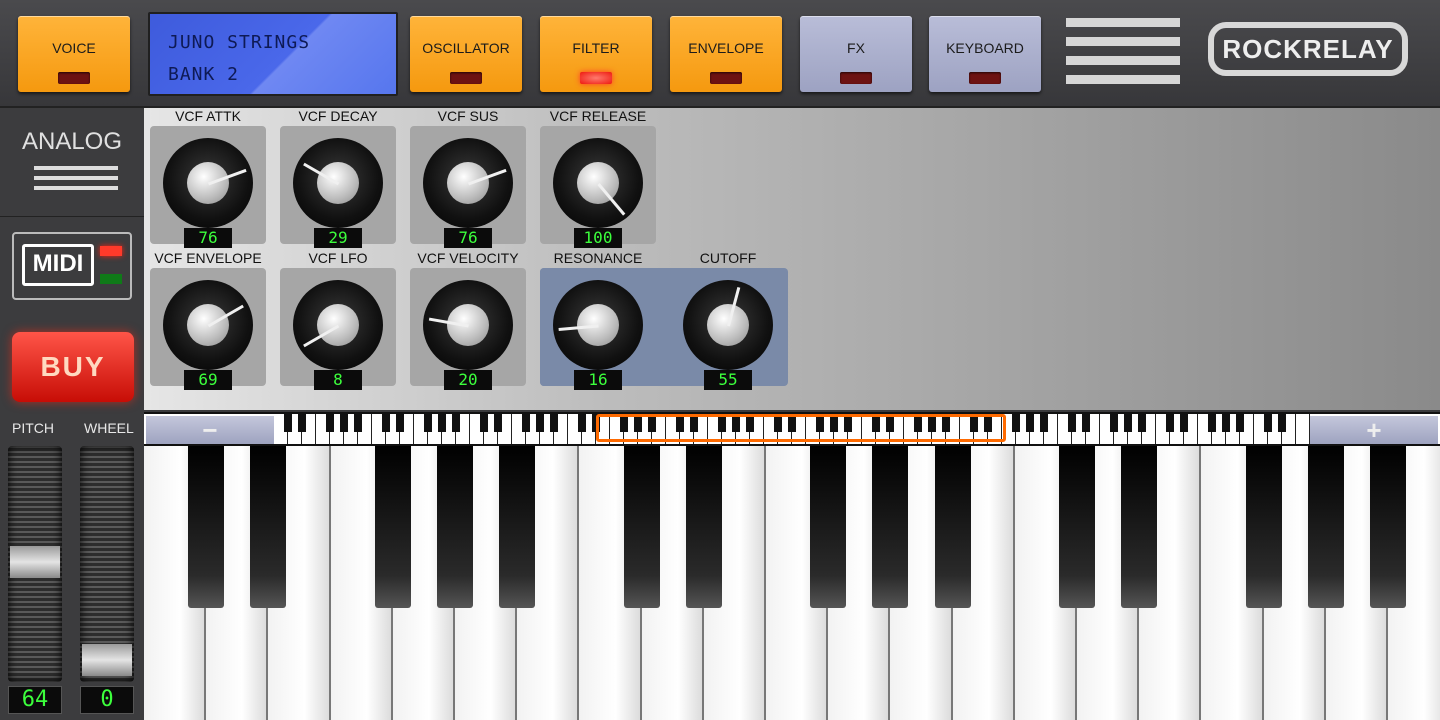 The height and width of the screenshot is (720, 1440). Describe the element at coordinates (107, 660) in the screenshot. I see `mod-wheel-thumb` at that location.